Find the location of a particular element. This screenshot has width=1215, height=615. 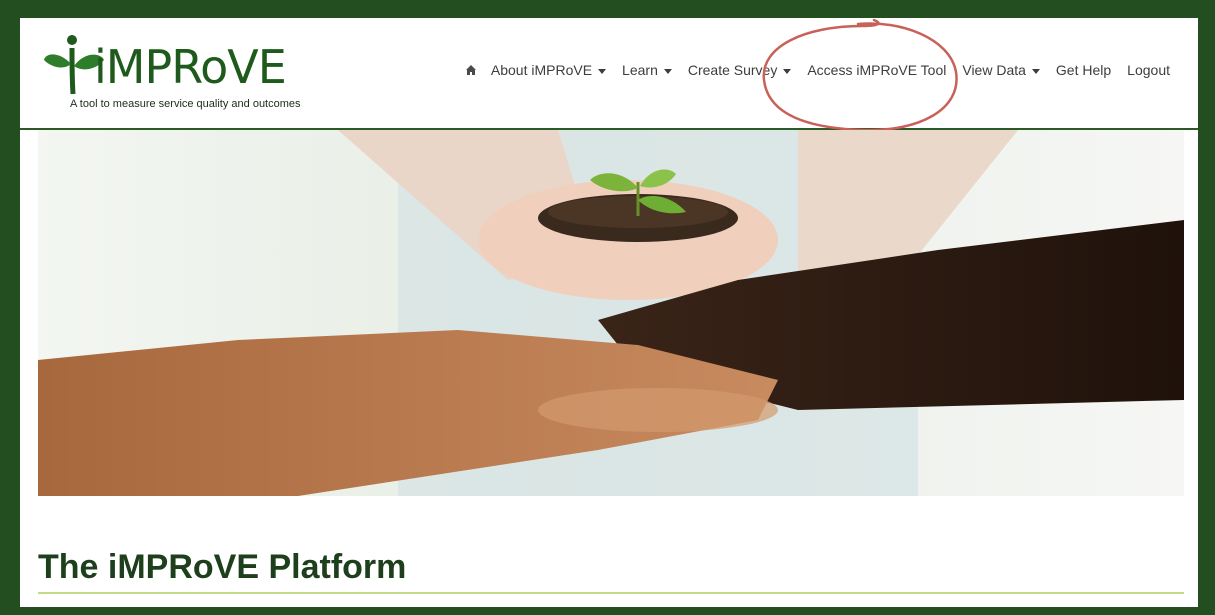

nav-create-survey: Create Survey is located at coordinates (739, 70).